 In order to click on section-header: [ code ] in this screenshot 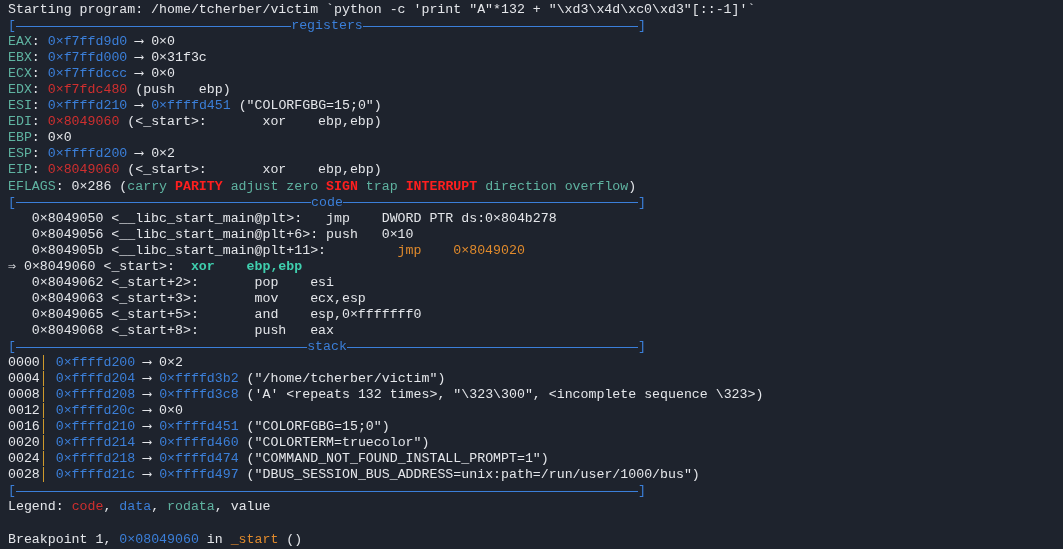, I will do `click(327, 202)`.